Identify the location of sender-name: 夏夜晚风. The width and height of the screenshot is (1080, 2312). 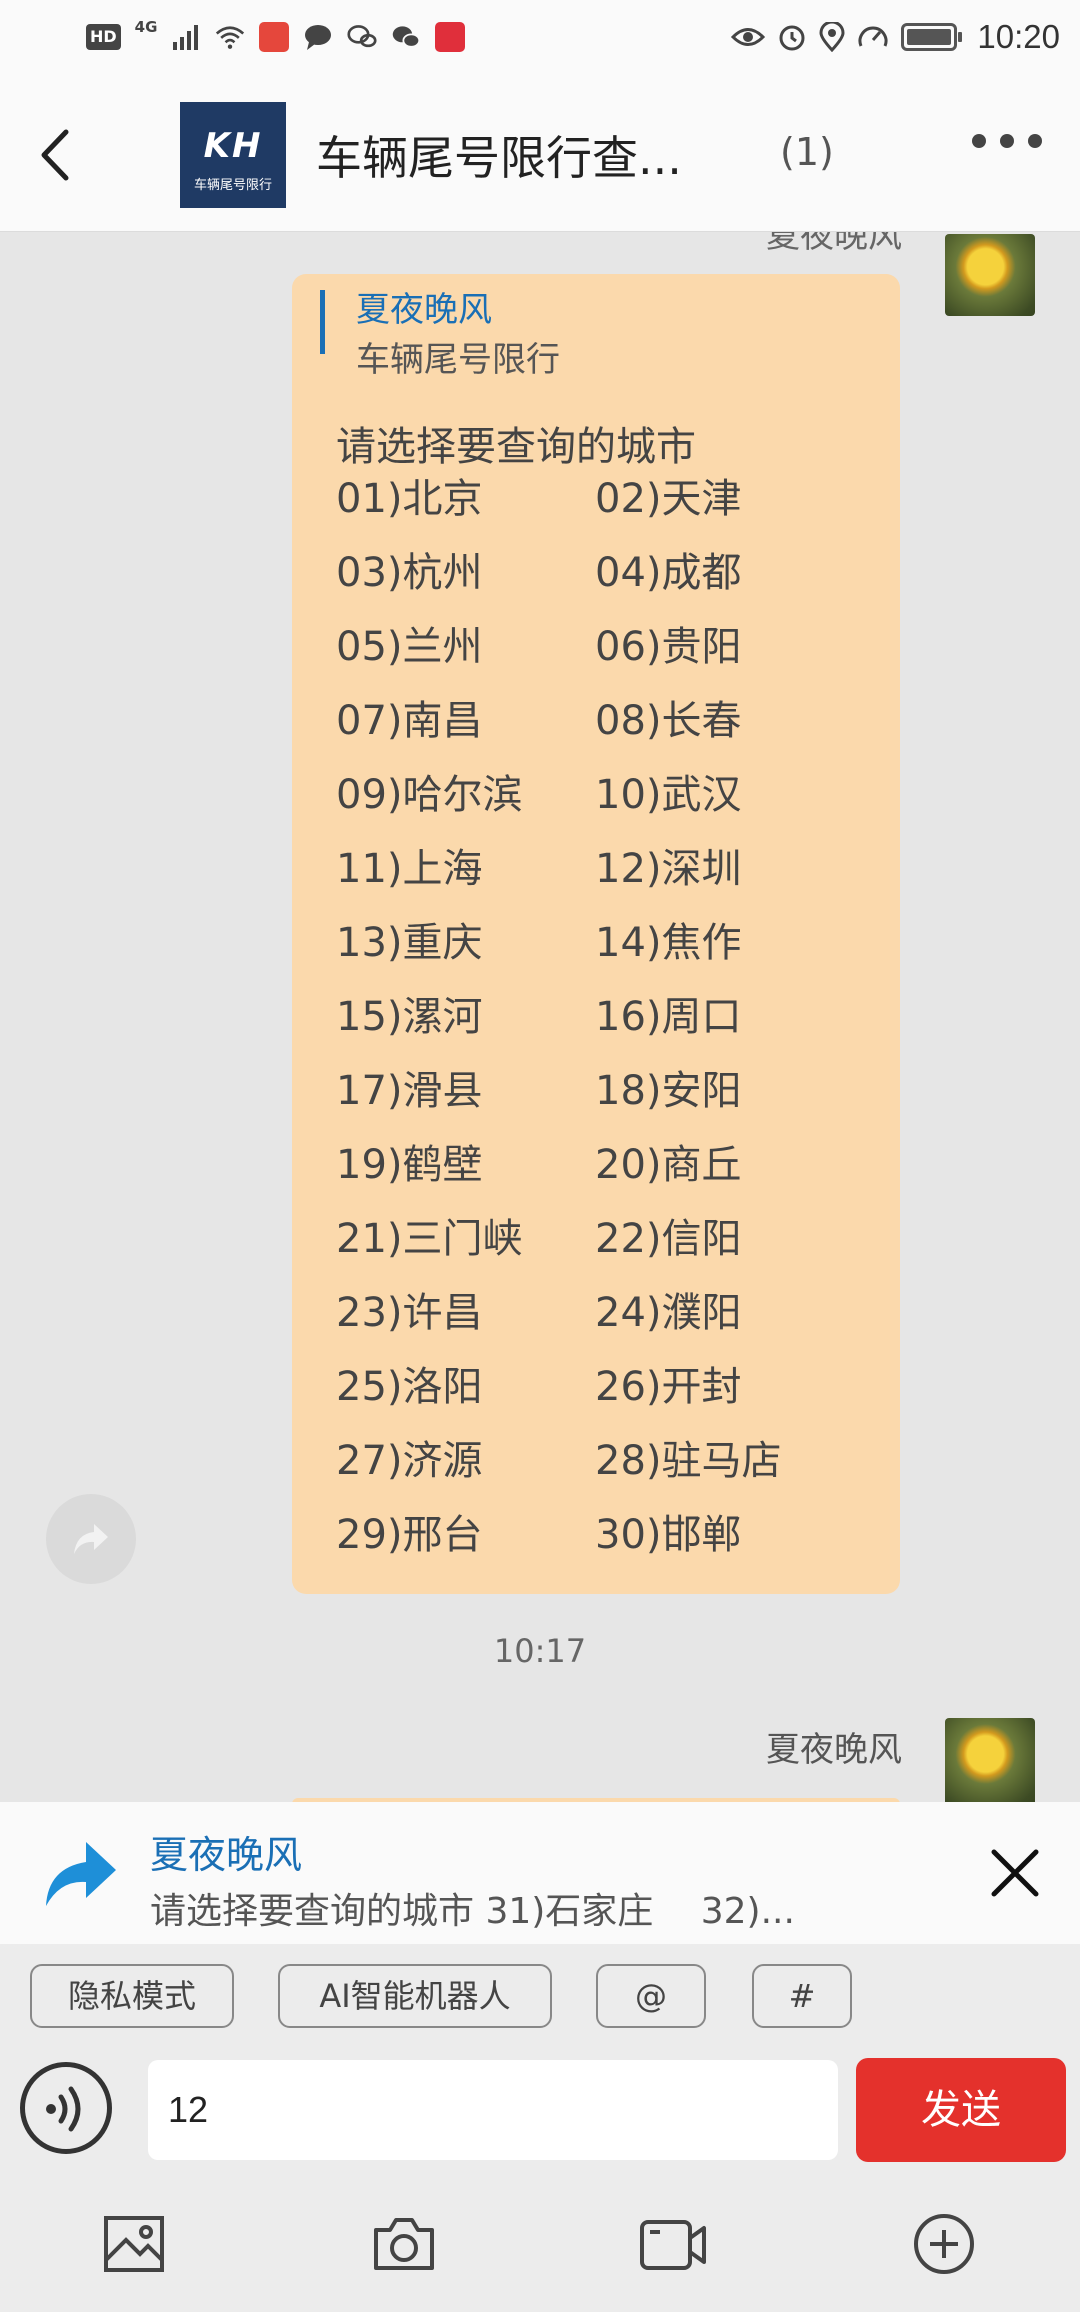
(834, 1750).